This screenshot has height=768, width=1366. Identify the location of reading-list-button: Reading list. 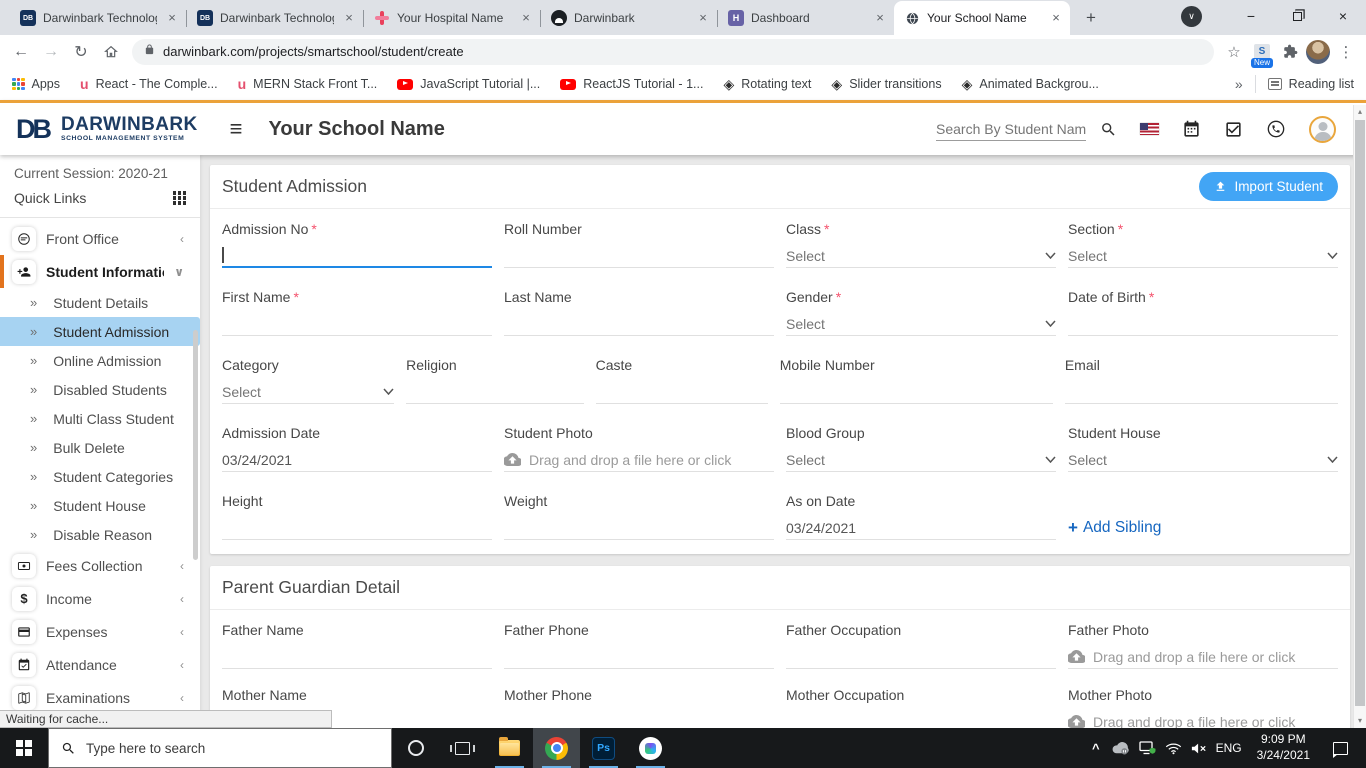
(1310, 84).